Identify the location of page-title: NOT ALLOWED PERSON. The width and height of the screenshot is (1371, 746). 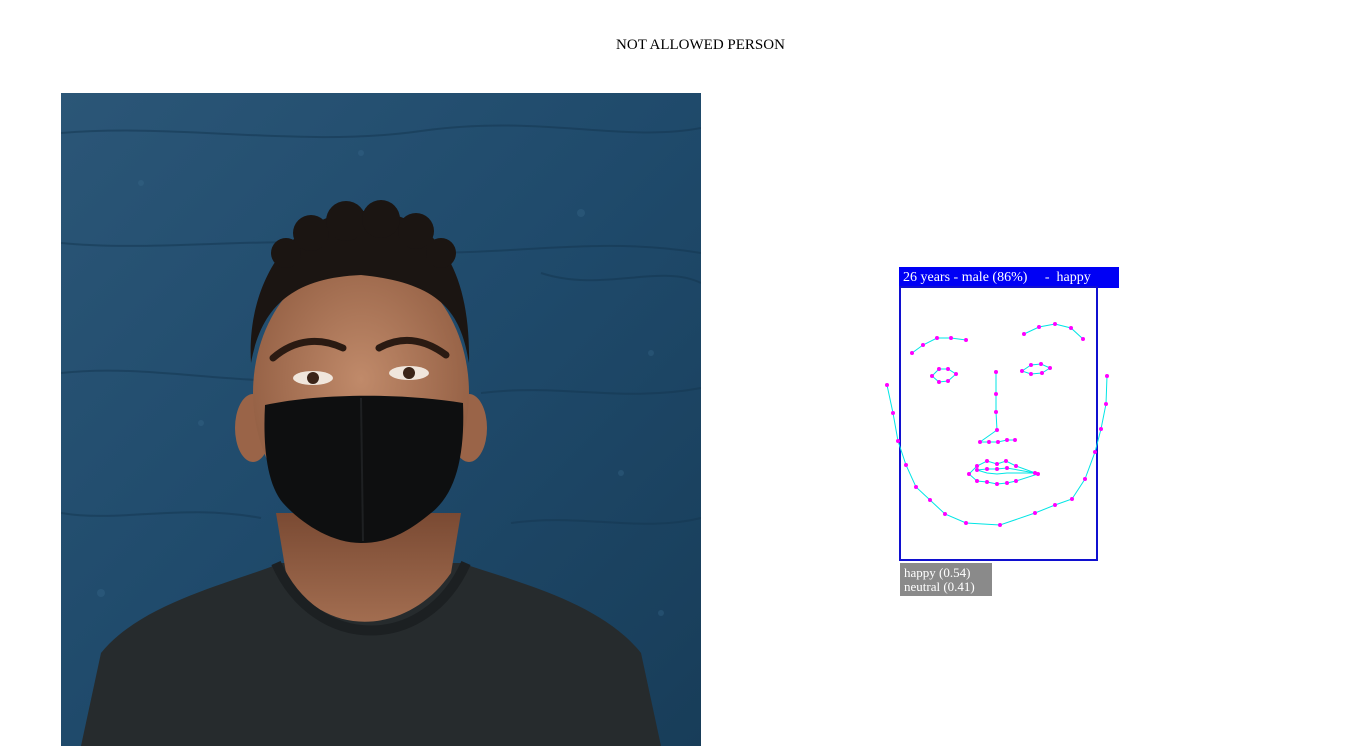
(700, 45).